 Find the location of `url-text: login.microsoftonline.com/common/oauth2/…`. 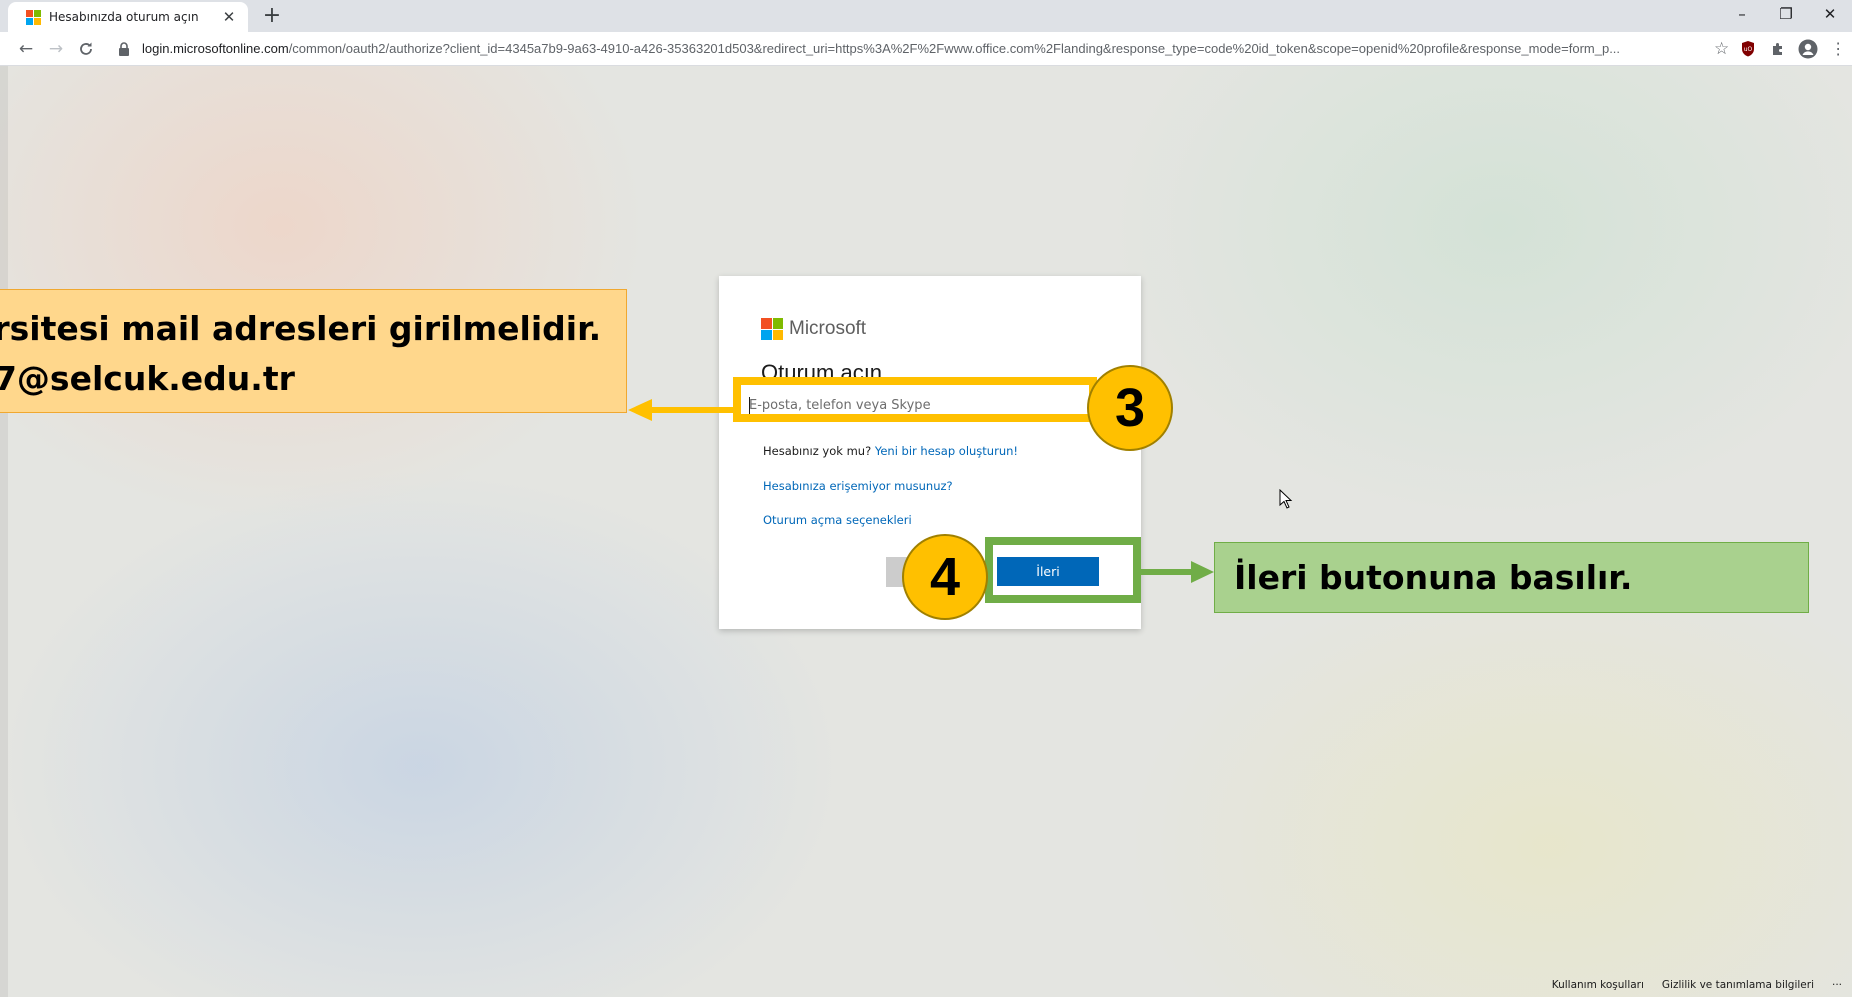

url-text: login.microsoftonline.com/common/oauth2/… is located at coordinates (919, 48).